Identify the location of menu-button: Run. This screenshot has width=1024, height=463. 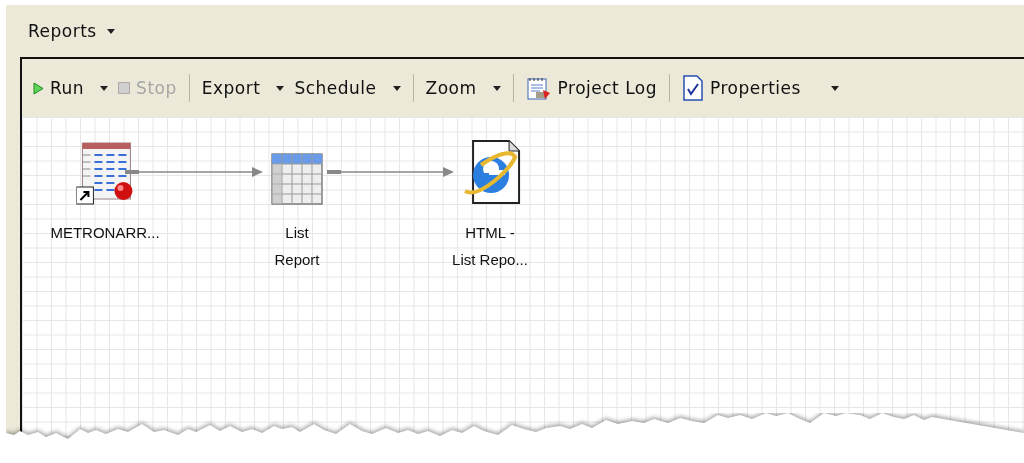
(71, 88).